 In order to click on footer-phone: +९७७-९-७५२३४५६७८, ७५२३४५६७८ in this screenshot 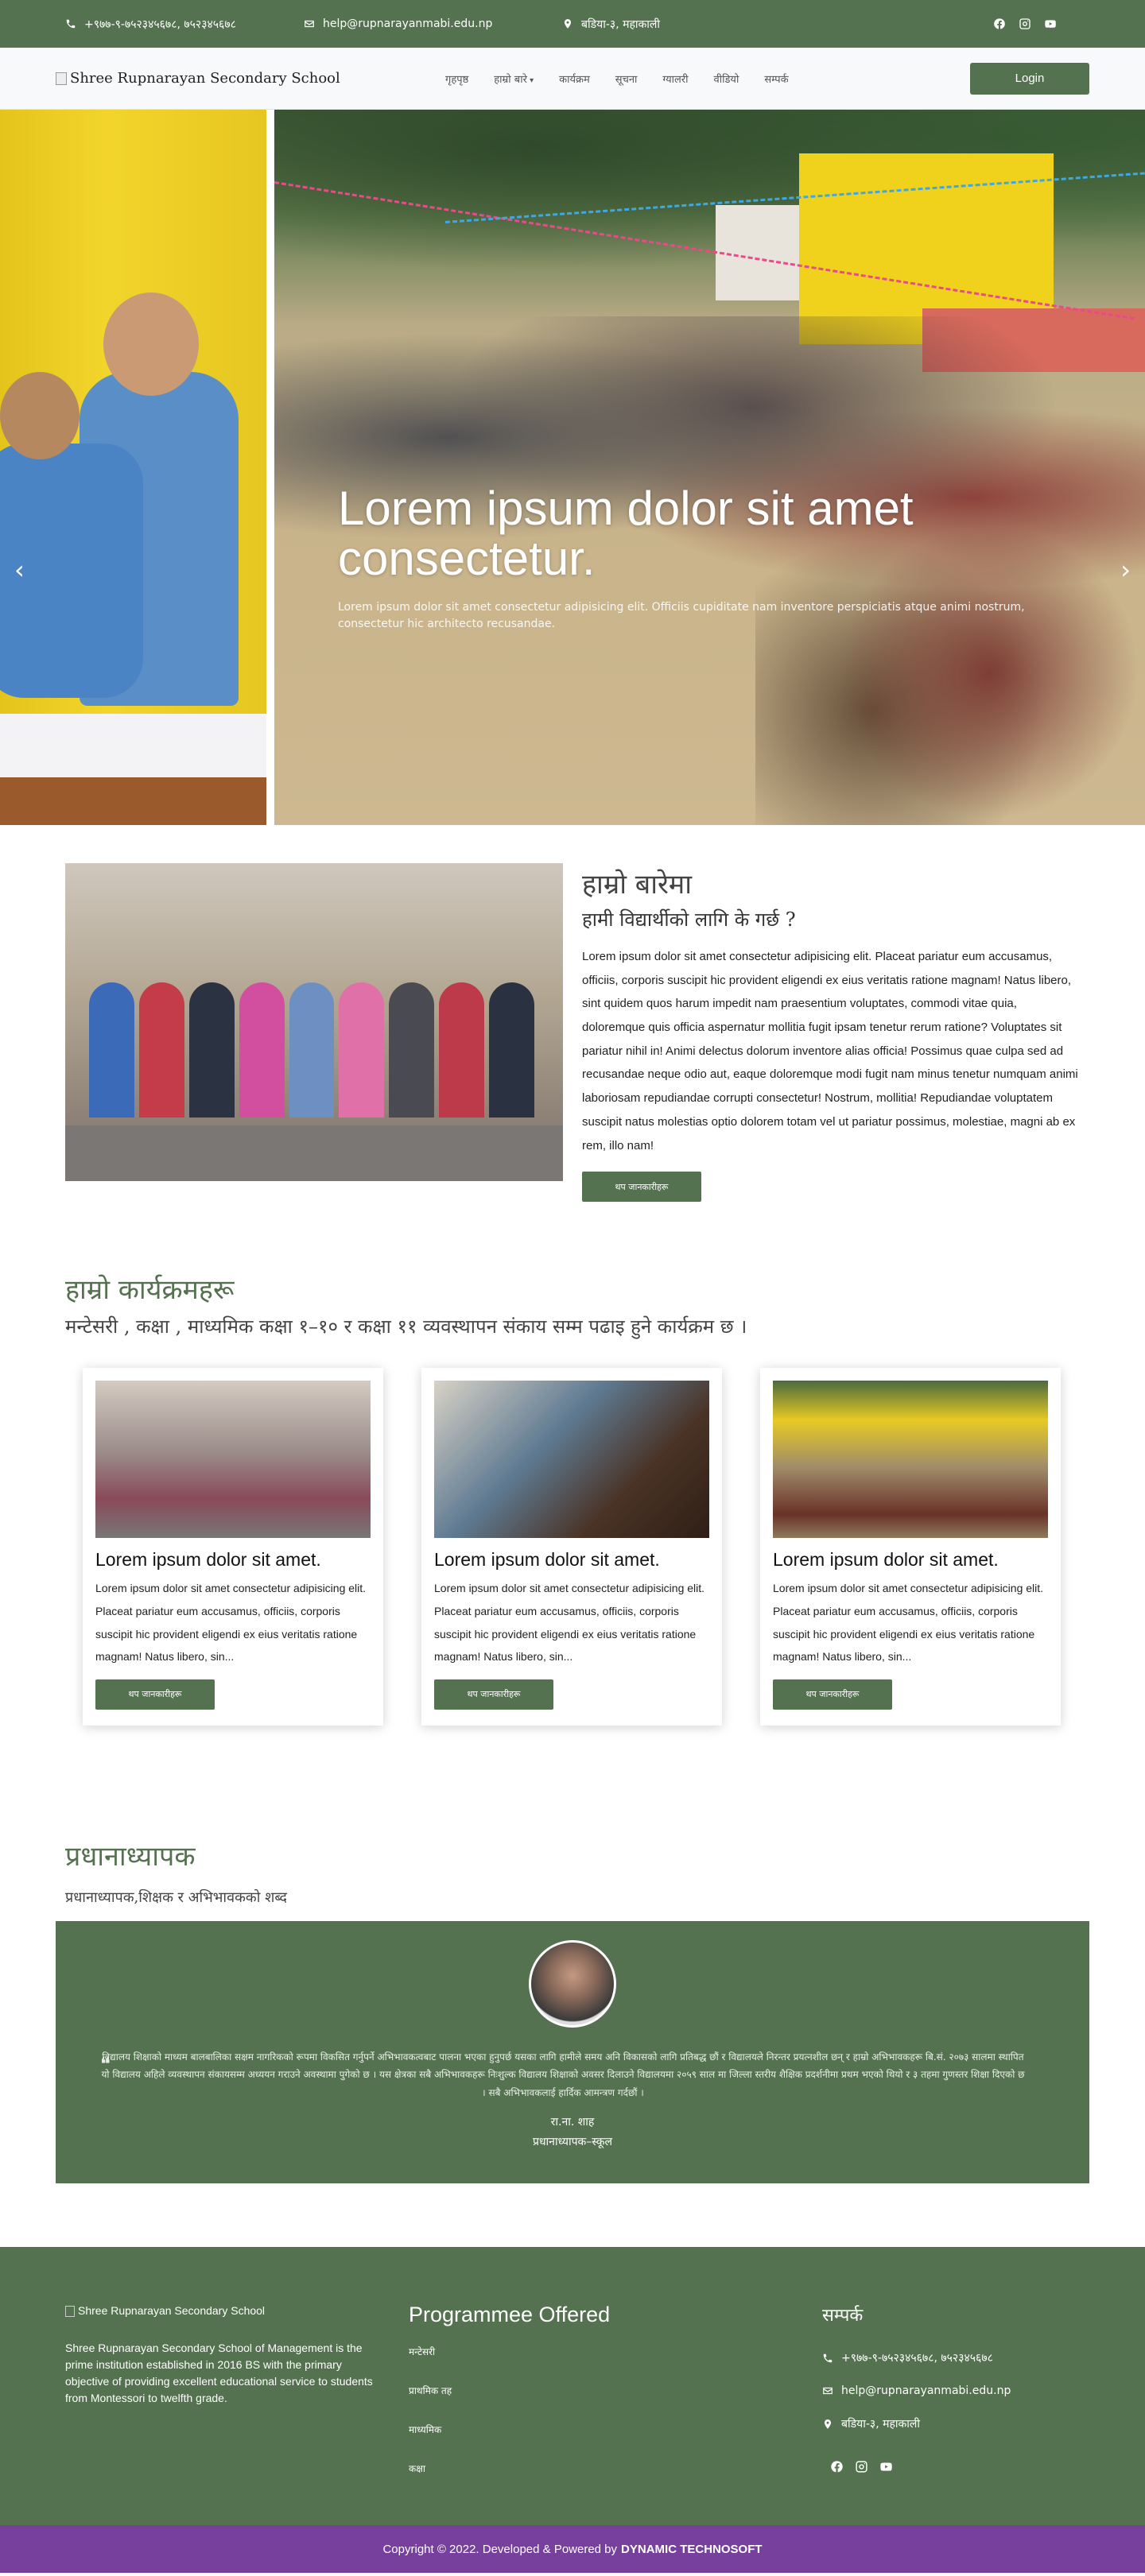, I will do `click(916, 2357)`.